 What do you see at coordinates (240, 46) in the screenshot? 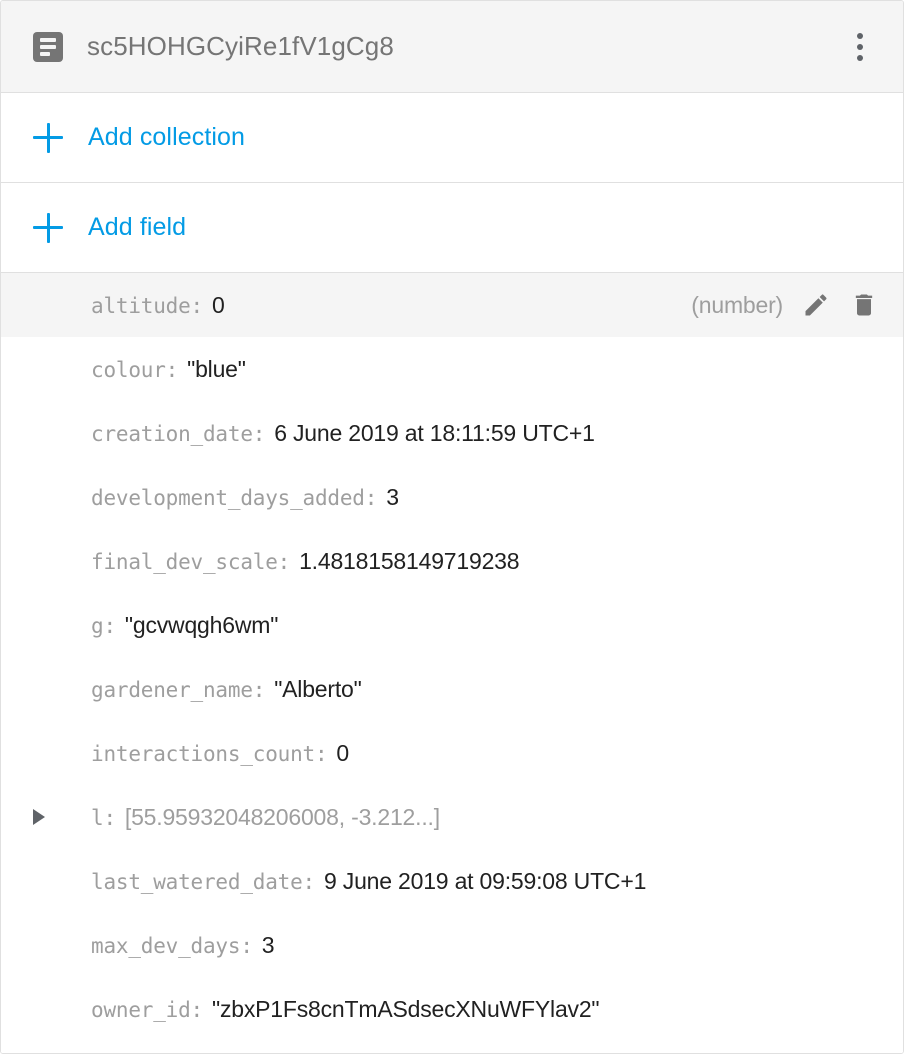
I see `document-id-title: sc5HOHGCyiRe1fV1gCg8` at bounding box center [240, 46].